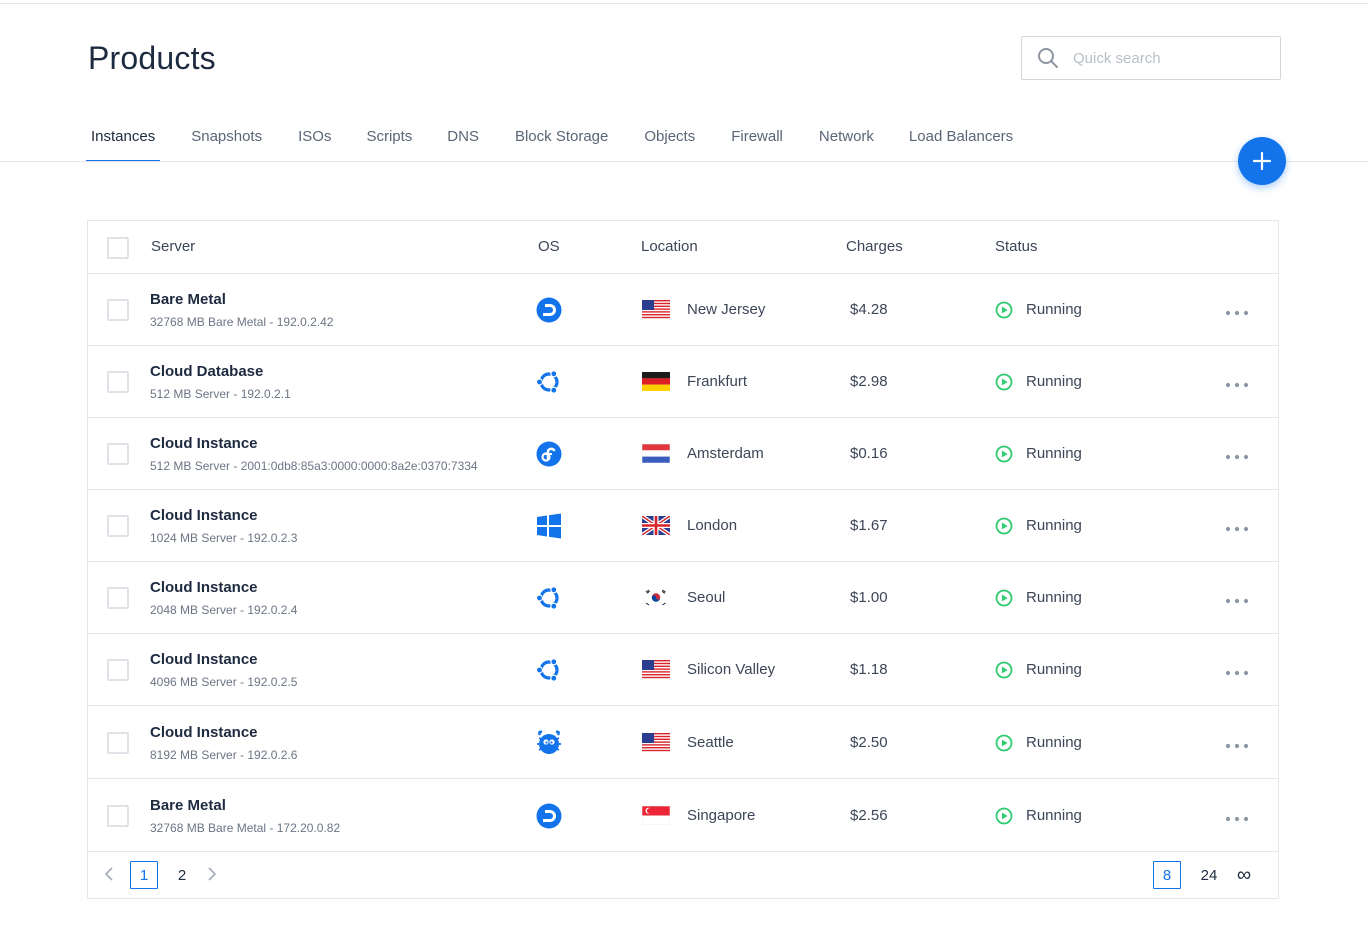  What do you see at coordinates (656, 453) in the screenshot?
I see `nl-flag-icon` at bounding box center [656, 453].